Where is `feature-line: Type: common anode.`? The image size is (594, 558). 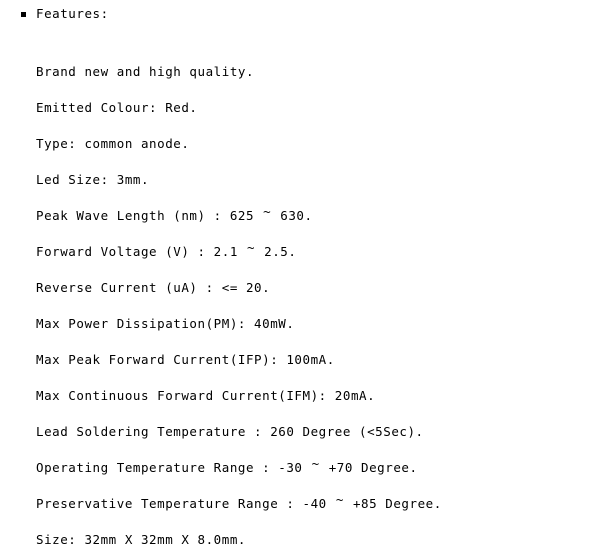
feature-line: Type: common anode. is located at coordinates (315, 144).